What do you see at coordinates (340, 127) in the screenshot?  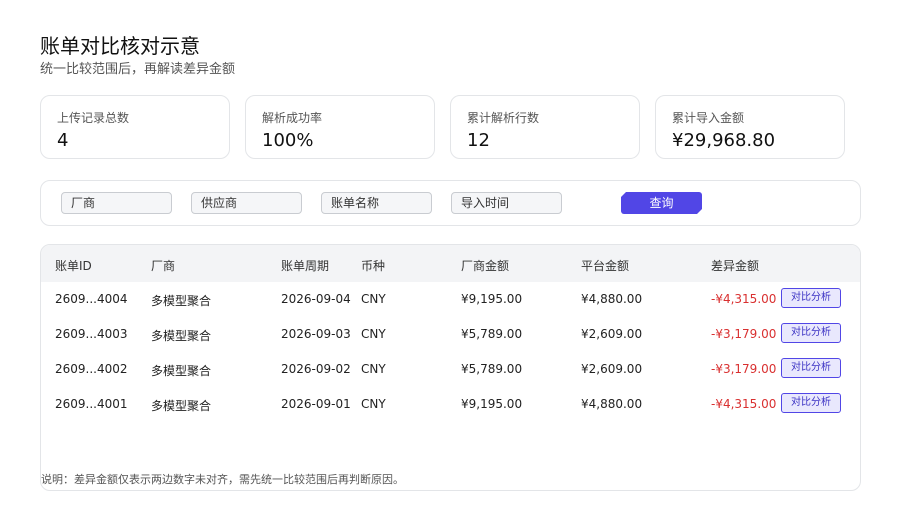 I see `stat-card-parse-rate: 解析成功率 100%` at bounding box center [340, 127].